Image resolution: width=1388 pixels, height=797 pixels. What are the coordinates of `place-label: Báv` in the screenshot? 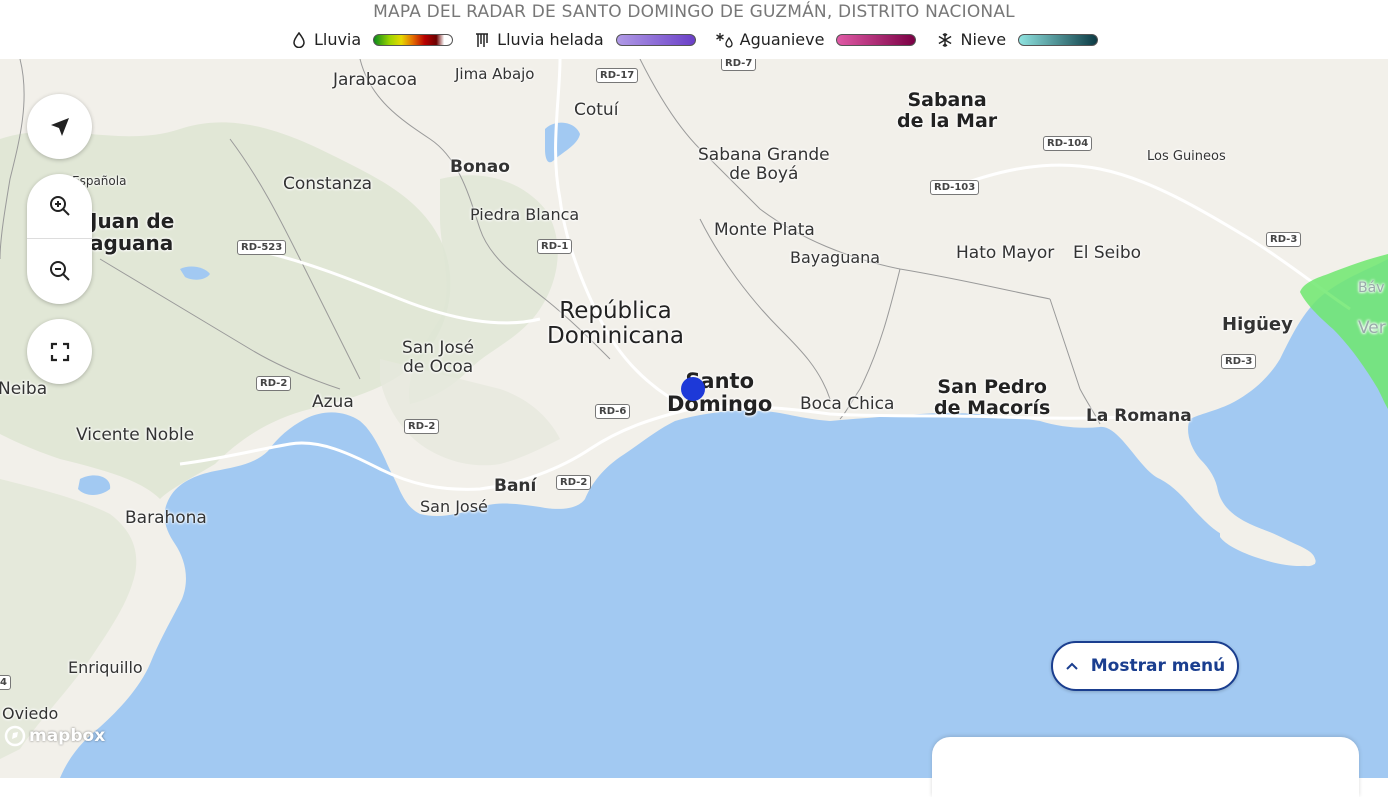 It's located at (1371, 288).